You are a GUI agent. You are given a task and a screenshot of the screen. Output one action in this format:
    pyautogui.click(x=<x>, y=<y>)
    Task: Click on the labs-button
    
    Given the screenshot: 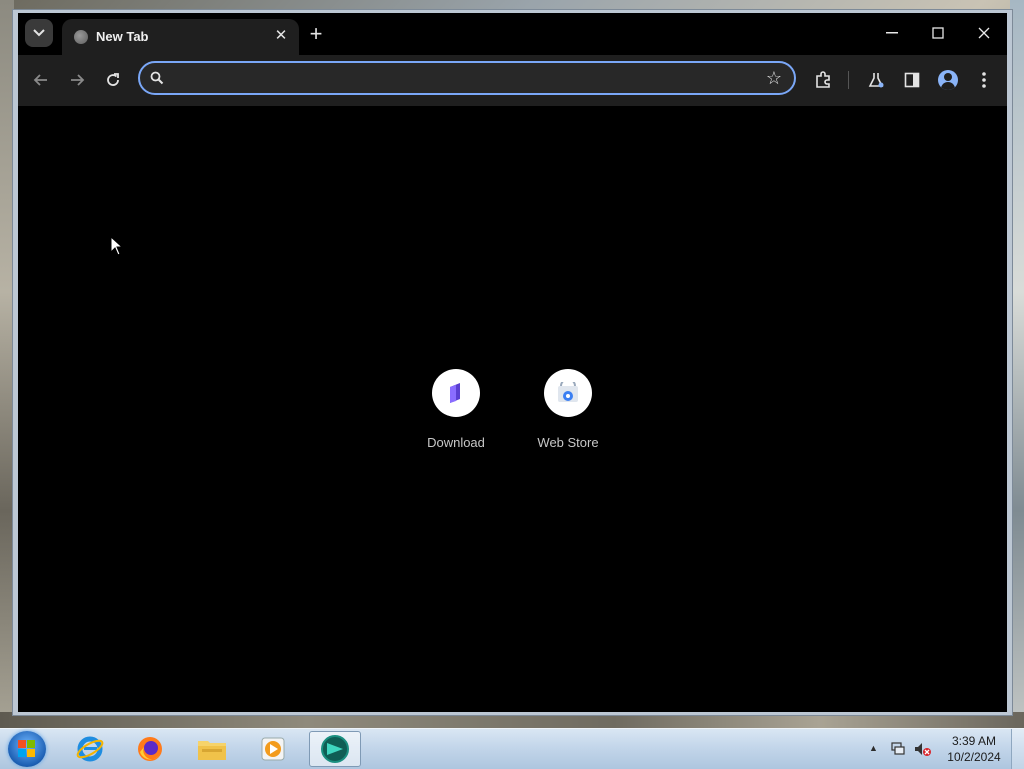 What is the action you would take?
    pyautogui.click(x=876, y=80)
    